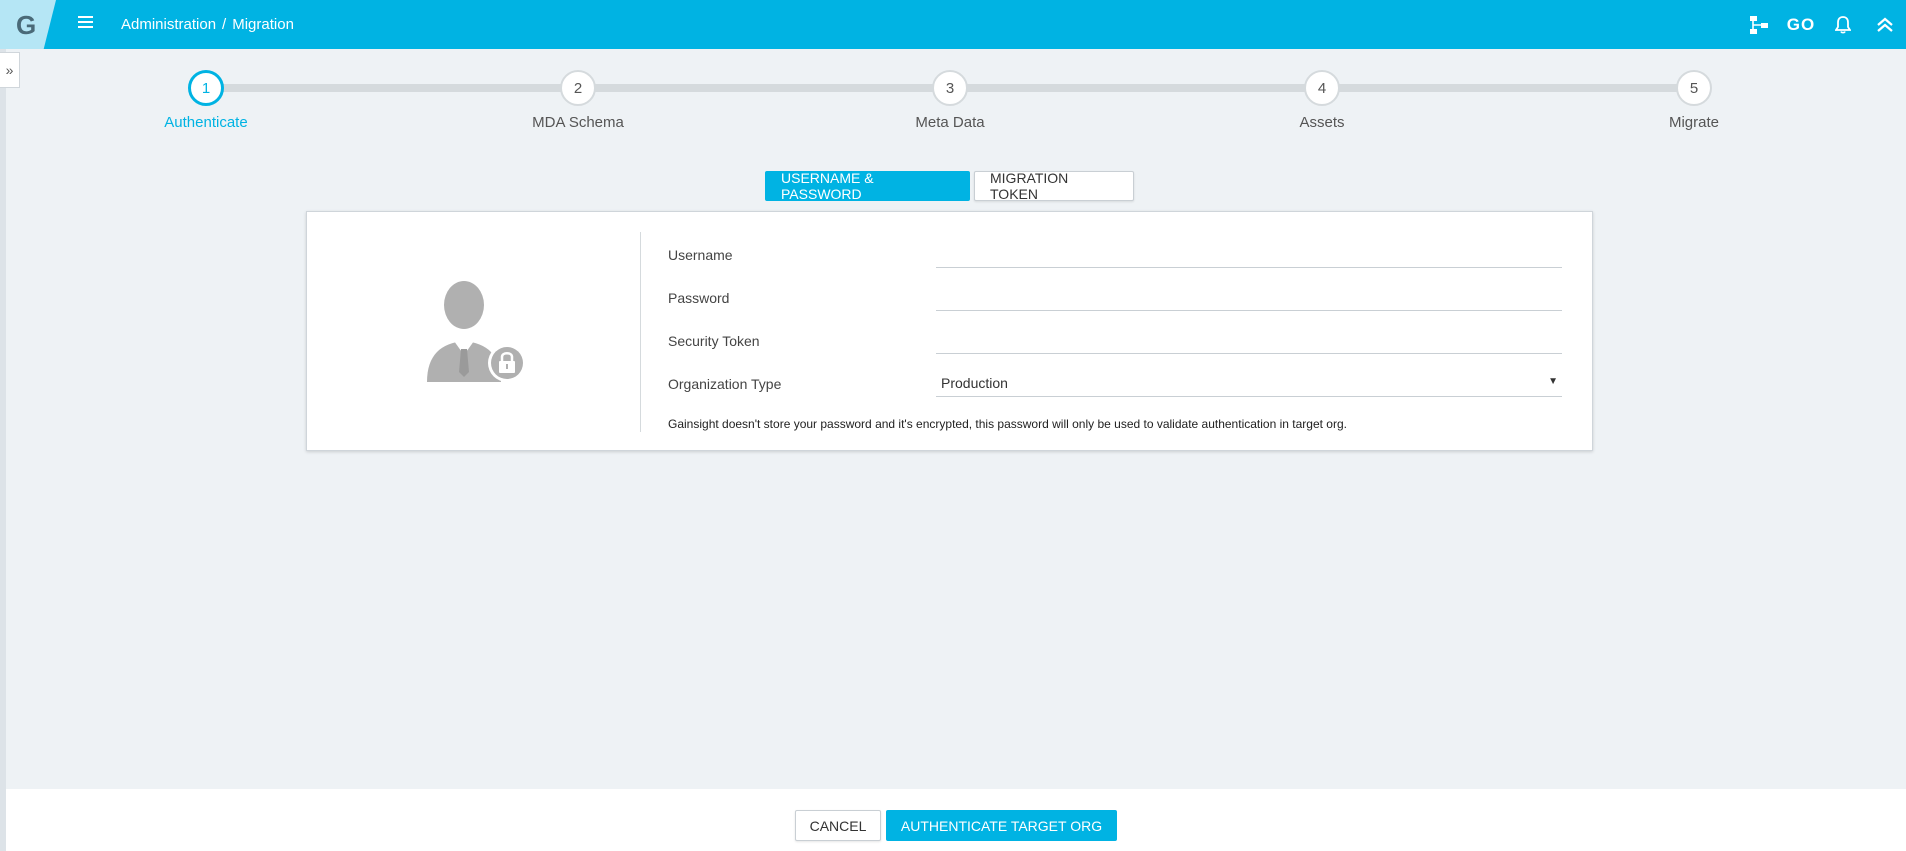 The width and height of the screenshot is (1906, 851). I want to click on authenticate-target-org-button: AUTHENTICATE TARGET ORG, so click(1001, 825).